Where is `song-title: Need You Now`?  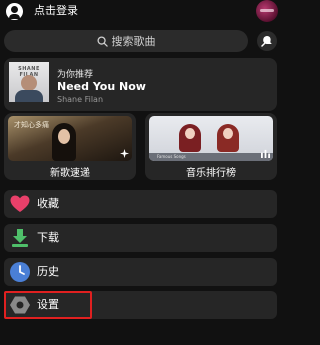 song-title: Need You Now is located at coordinates (101, 86).